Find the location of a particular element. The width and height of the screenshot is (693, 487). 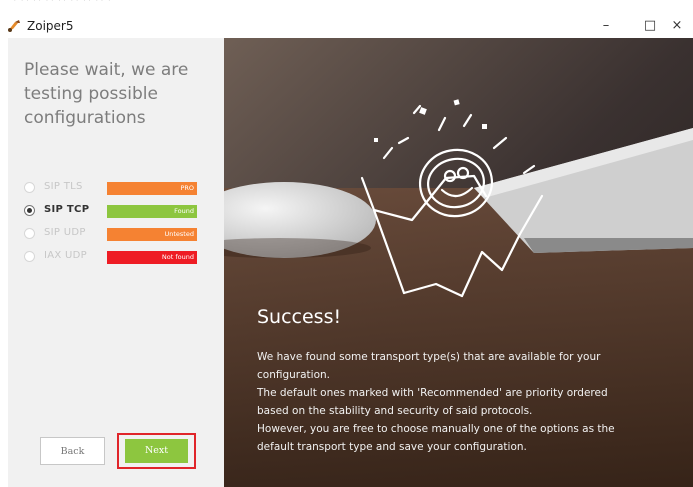

protocol-label: SIP UDP is located at coordinates (65, 232).